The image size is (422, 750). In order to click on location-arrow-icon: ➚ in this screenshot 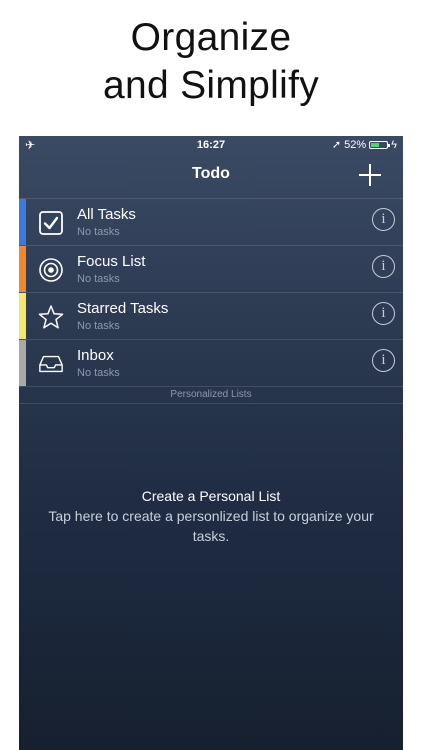, I will do `click(336, 145)`.